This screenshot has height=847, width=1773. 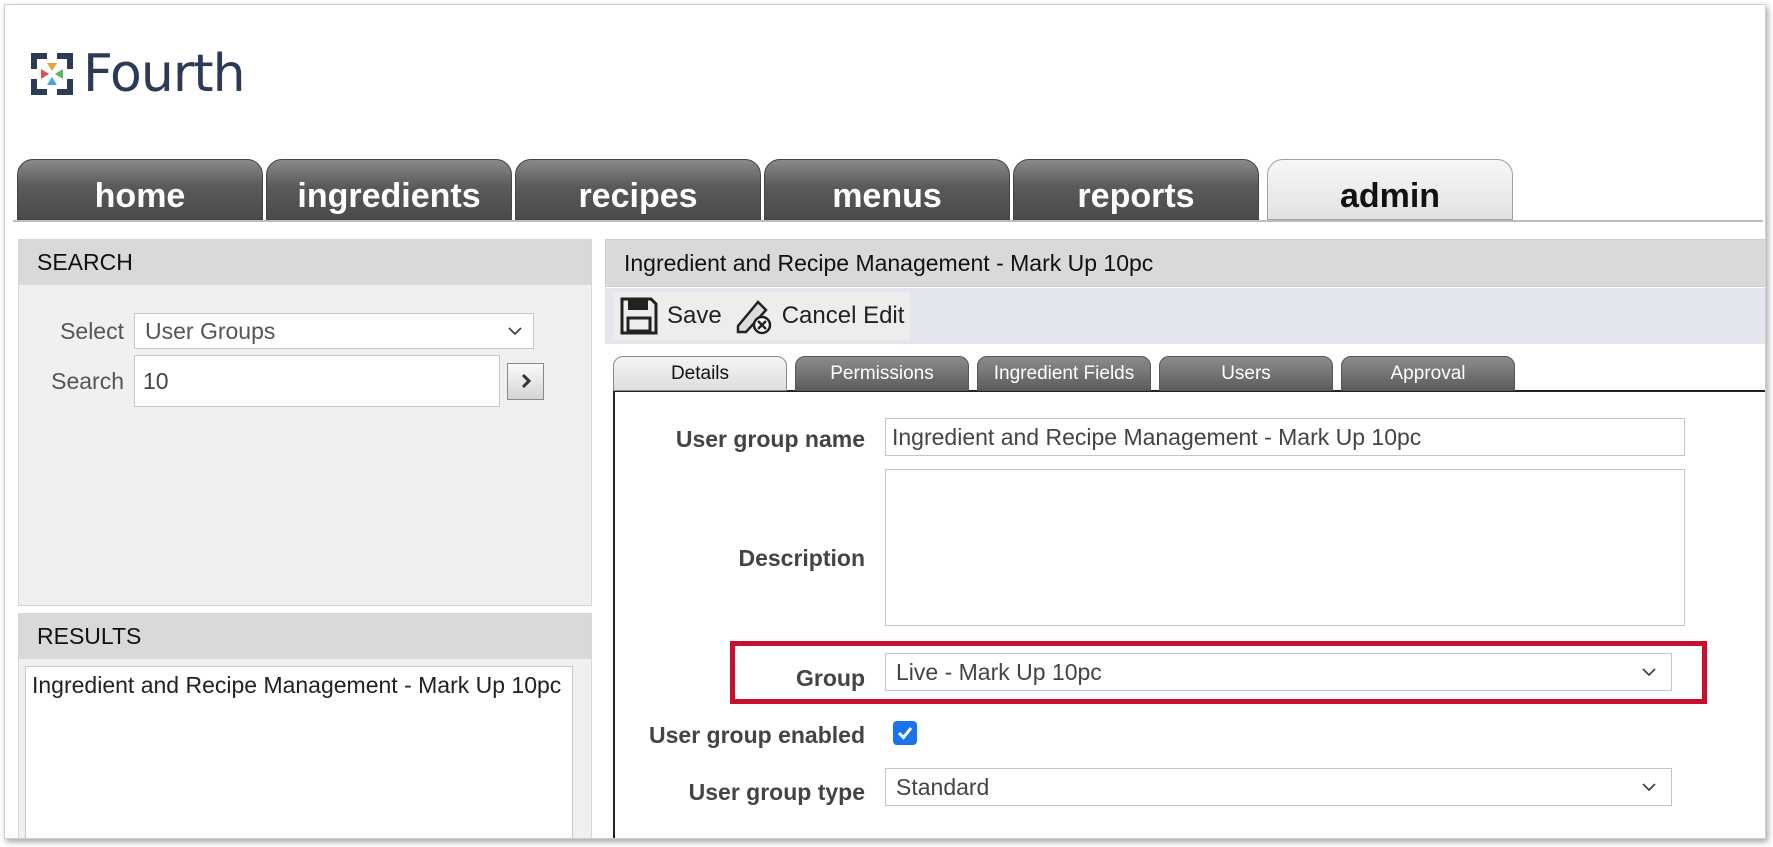 What do you see at coordinates (1136, 189) in the screenshot?
I see `tab-reports: reports` at bounding box center [1136, 189].